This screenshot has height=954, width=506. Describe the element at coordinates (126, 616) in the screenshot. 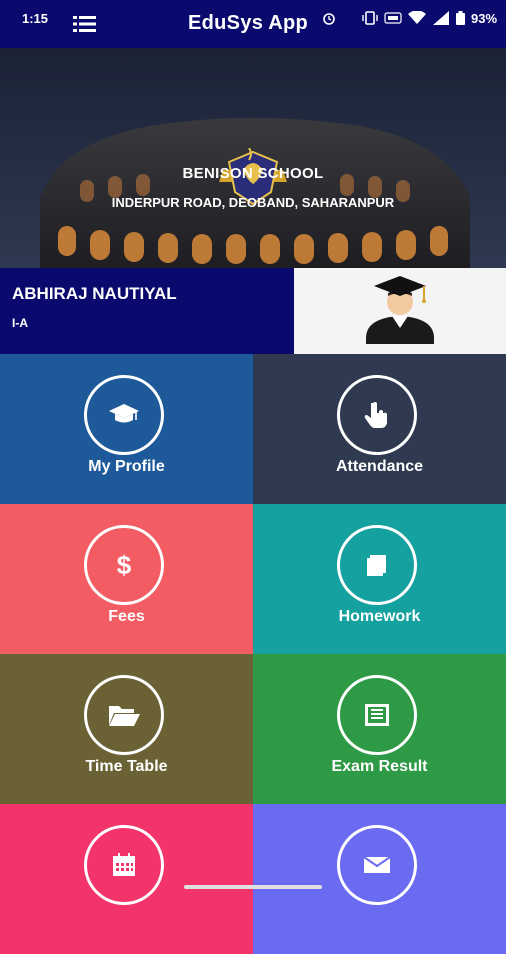

I see `tile-label: Fees` at that location.